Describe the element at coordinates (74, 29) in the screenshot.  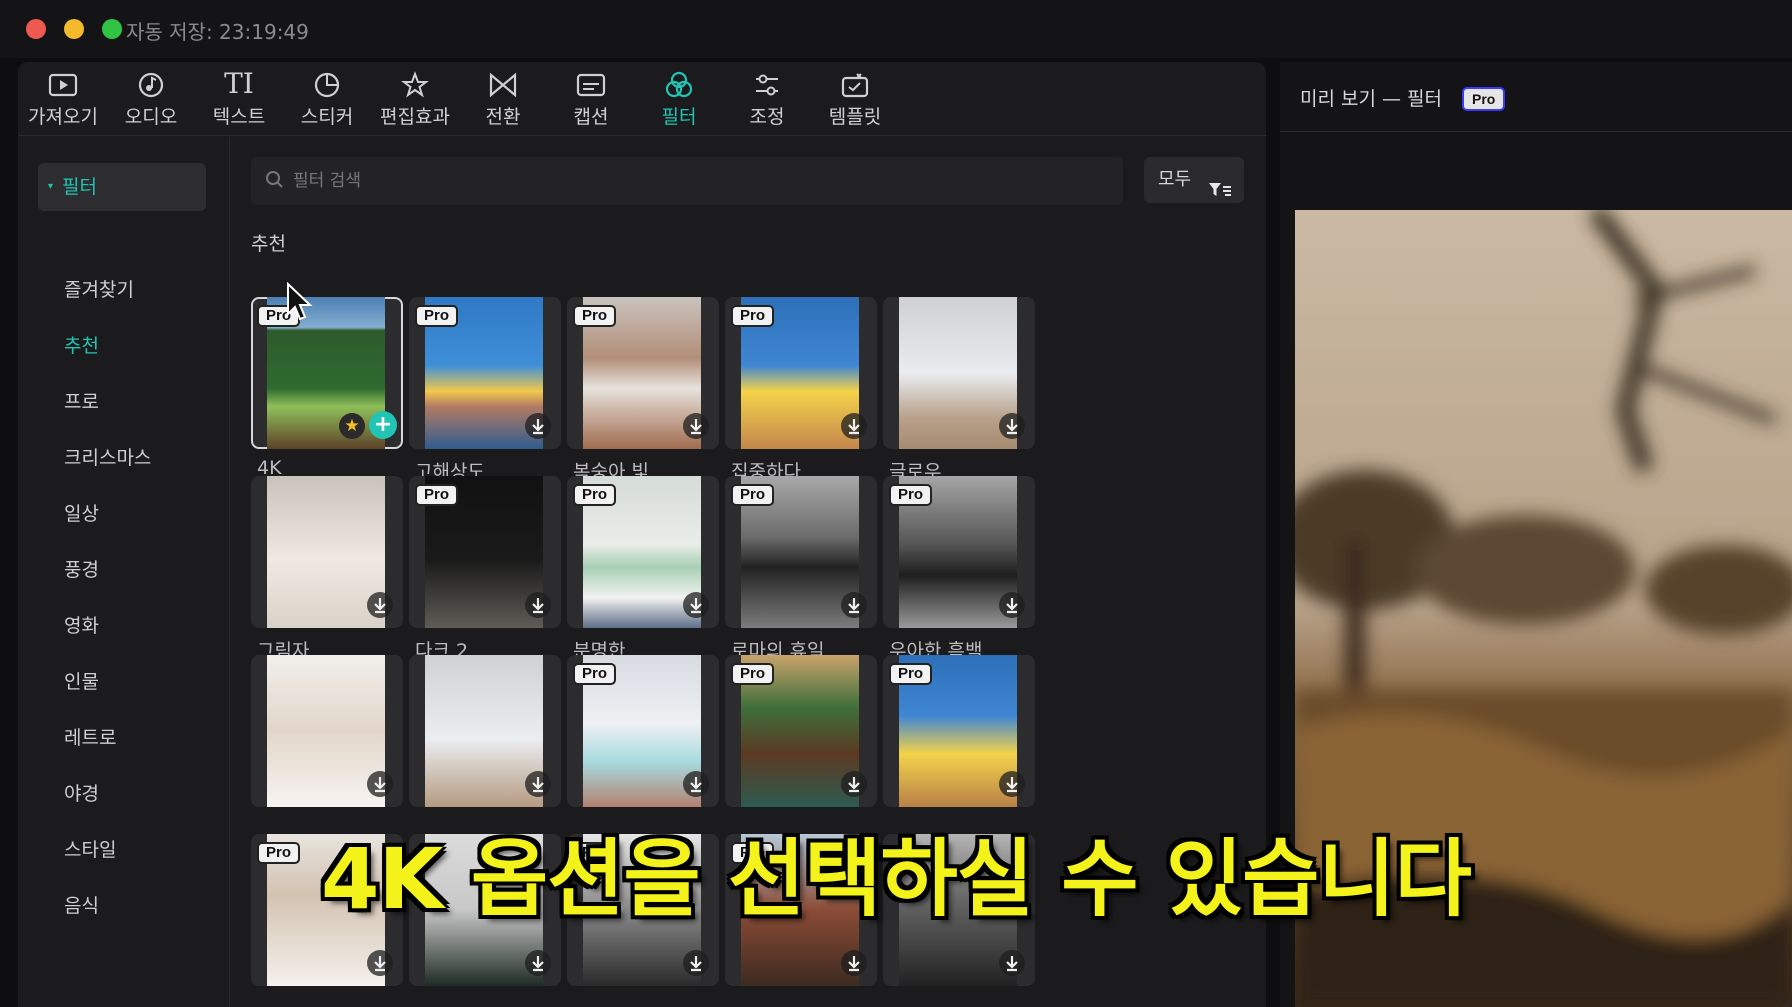
I see `minimize-window-button` at that location.